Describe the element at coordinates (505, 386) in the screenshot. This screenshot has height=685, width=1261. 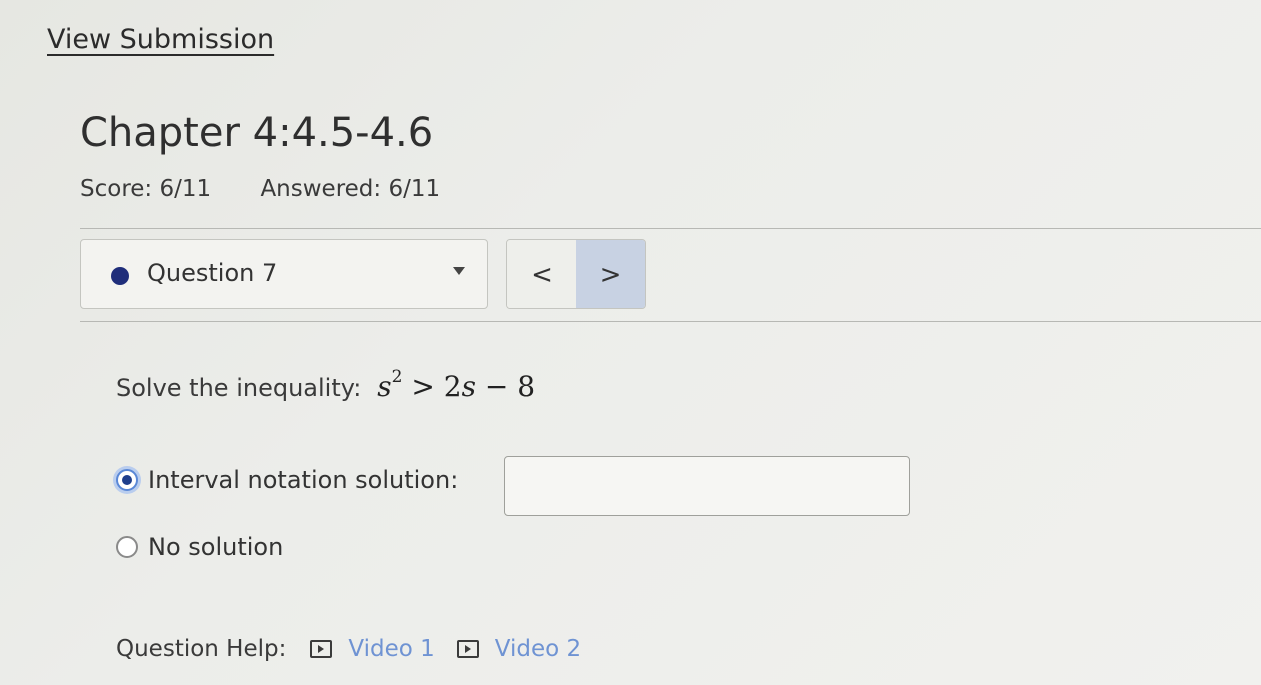
I see `rhs-tail: − 8` at that location.